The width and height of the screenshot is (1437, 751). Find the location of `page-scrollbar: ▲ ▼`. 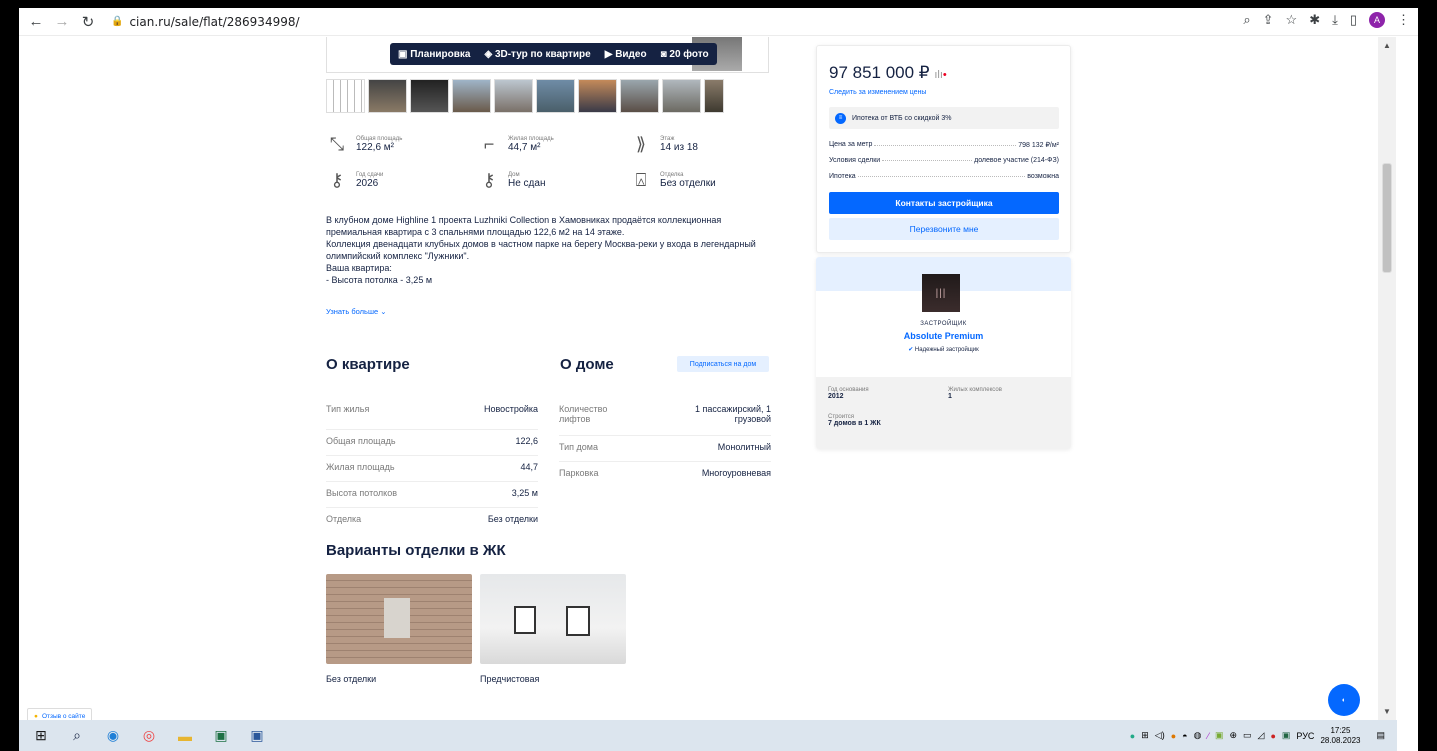

page-scrollbar: ▲ ▼ is located at coordinates (1387, 378).